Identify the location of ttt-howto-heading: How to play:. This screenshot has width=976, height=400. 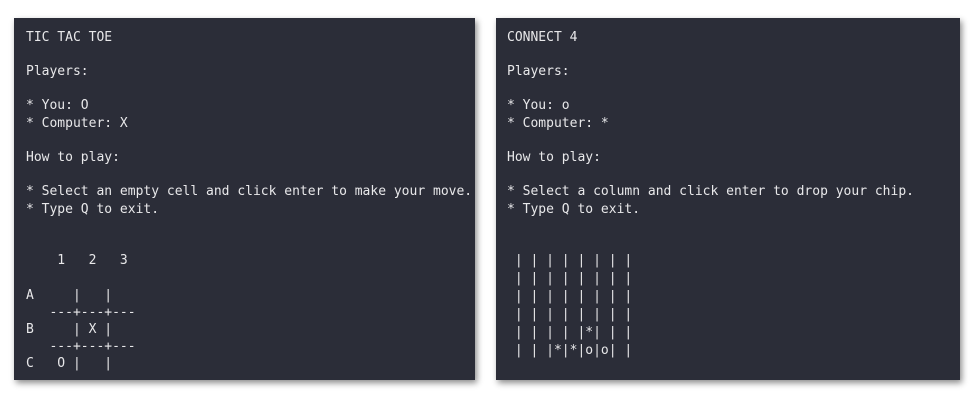
(73, 157).